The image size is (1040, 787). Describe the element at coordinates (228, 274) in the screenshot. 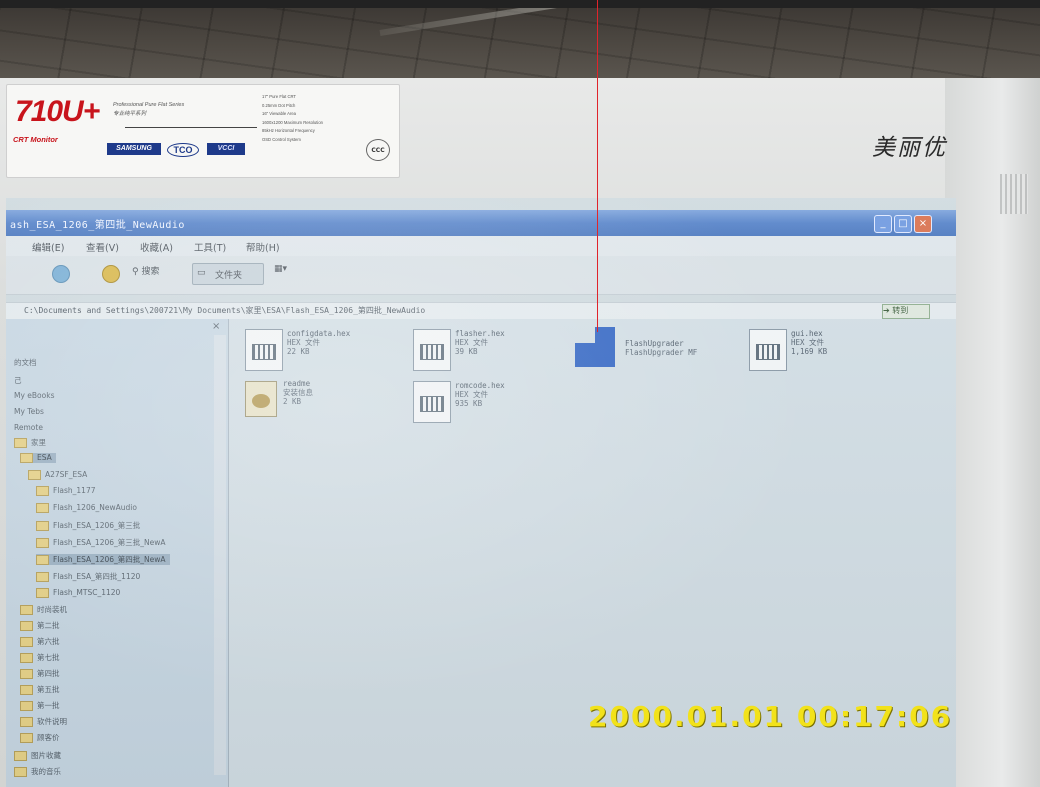

I see `folders-button: ▭ 文件夹` at that location.